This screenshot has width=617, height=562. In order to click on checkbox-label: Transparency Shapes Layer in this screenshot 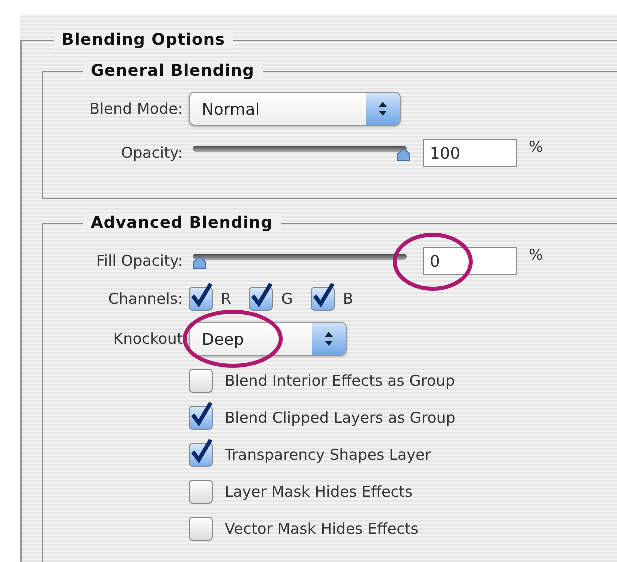, I will do `click(328, 455)`.